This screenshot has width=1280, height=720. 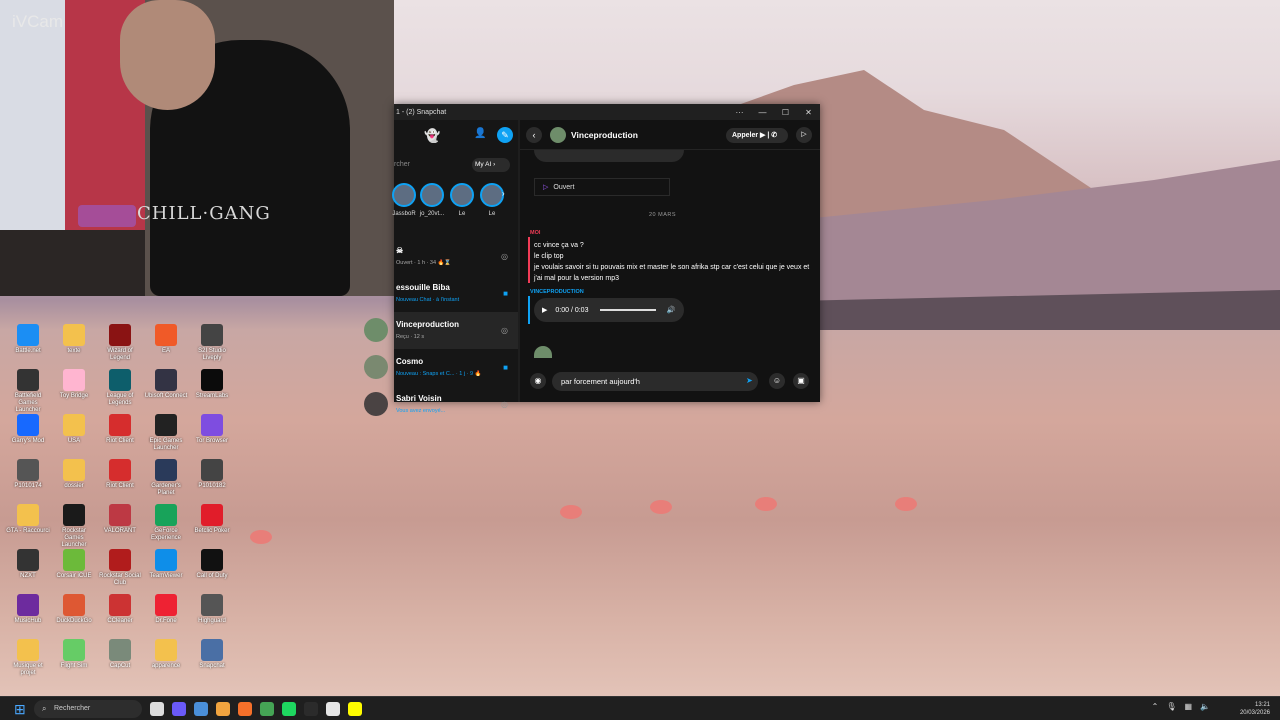 What do you see at coordinates (223, 709) in the screenshot?
I see `file-explorer-icon` at bounding box center [223, 709].